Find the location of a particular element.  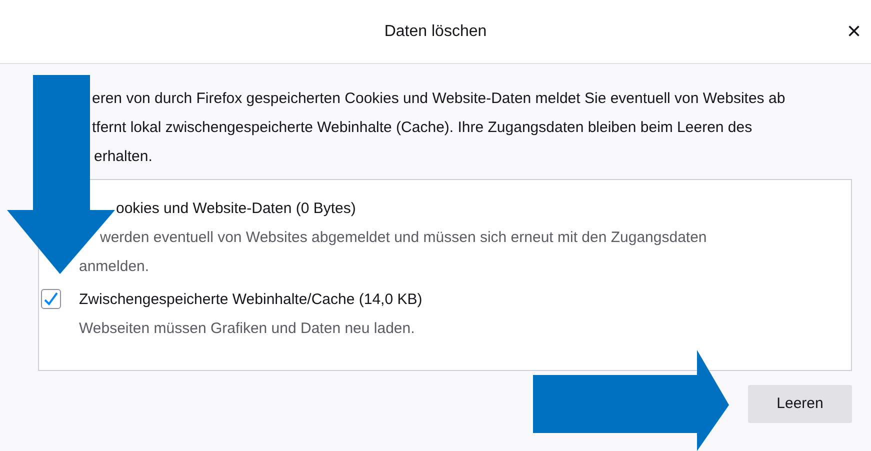

option-label: Zwischengespeicherte Webinhalte/Cache (14,0 KB) is located at coordinates (250, 299).